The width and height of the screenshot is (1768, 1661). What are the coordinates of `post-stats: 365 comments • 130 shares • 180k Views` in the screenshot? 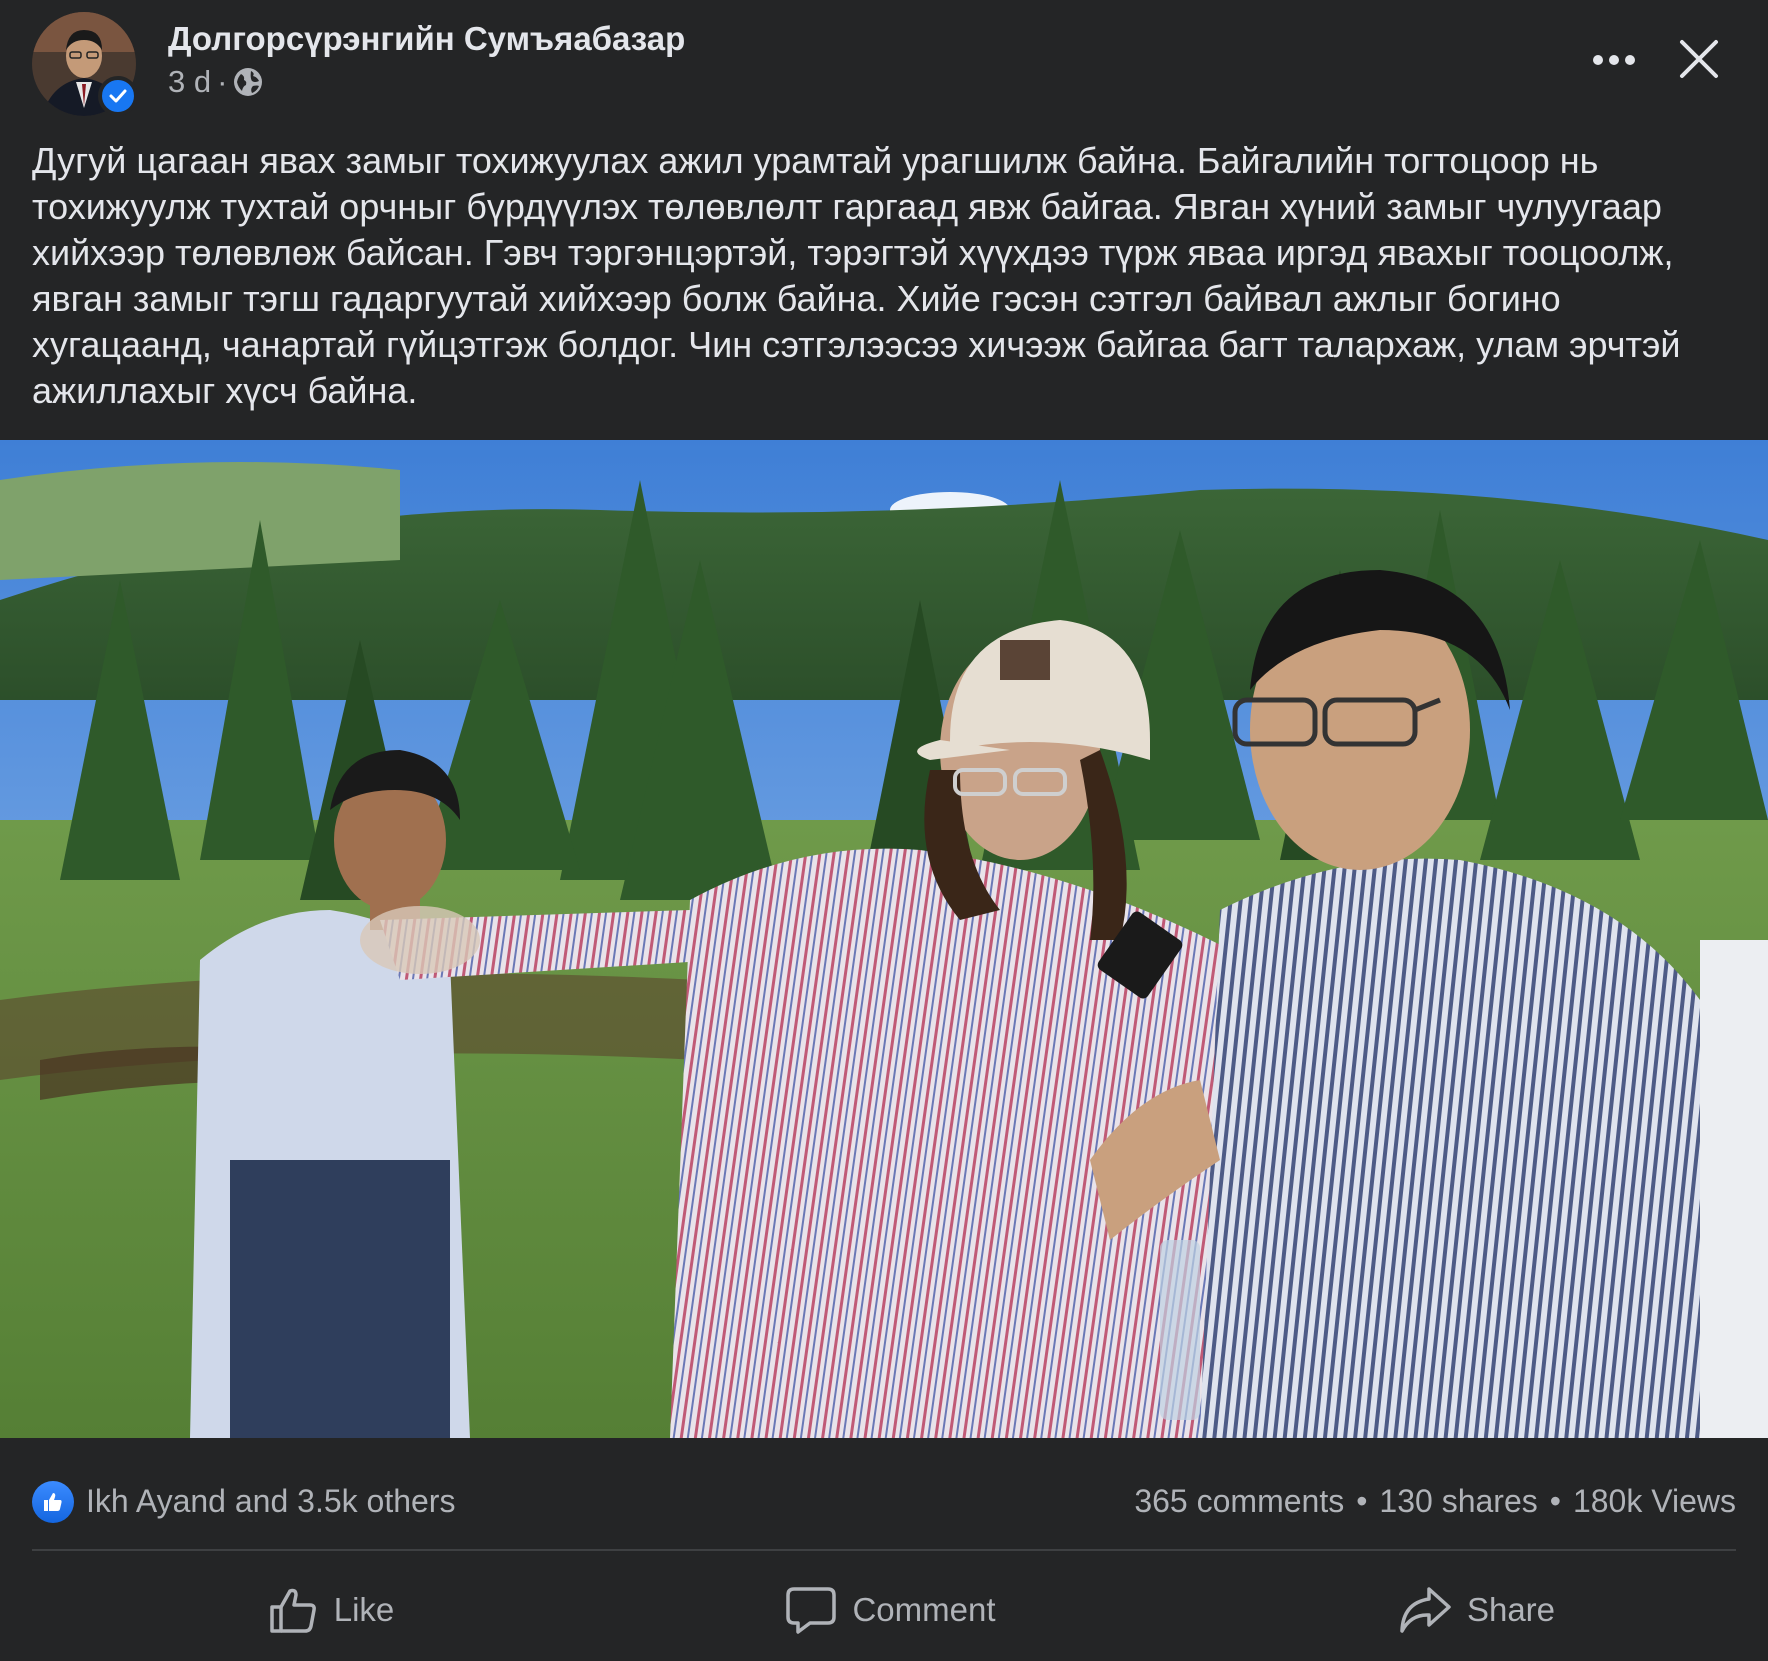 It's located at (1435, 1501).